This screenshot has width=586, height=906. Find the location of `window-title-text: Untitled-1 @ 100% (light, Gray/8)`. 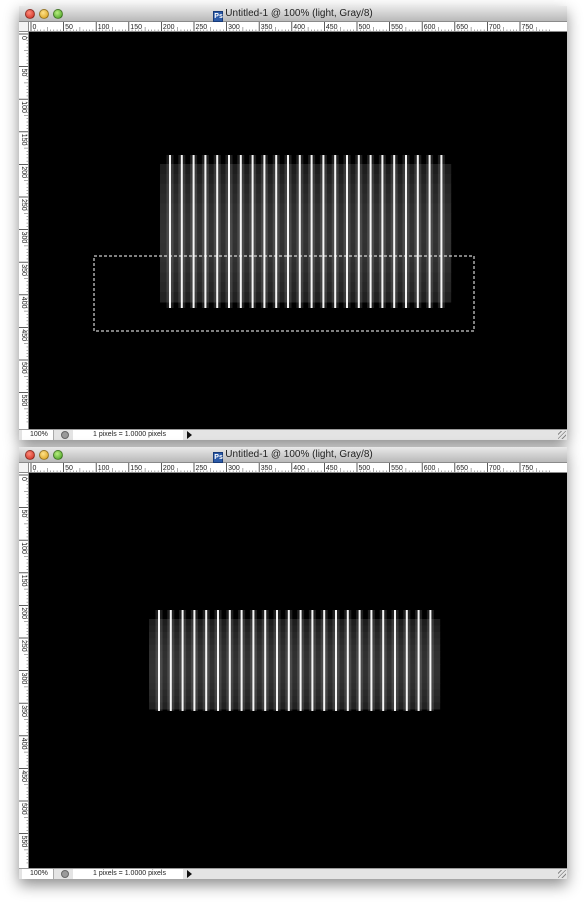

window-title-text: Untitled-1 @ 100% (light, Gray/8) is located at coordinates (299, 13).